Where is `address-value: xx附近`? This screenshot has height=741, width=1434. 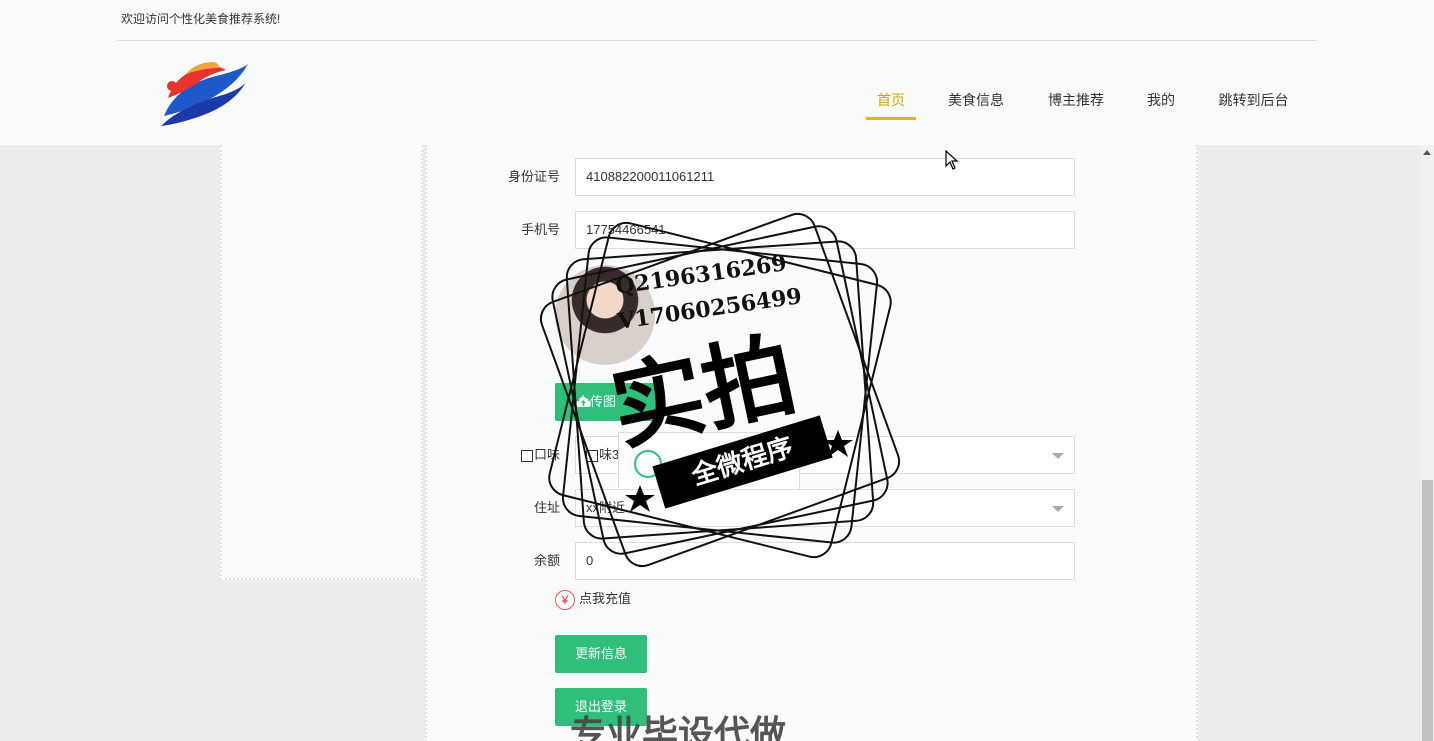
address-value: xx附近 is located at coordinates (606, 507).